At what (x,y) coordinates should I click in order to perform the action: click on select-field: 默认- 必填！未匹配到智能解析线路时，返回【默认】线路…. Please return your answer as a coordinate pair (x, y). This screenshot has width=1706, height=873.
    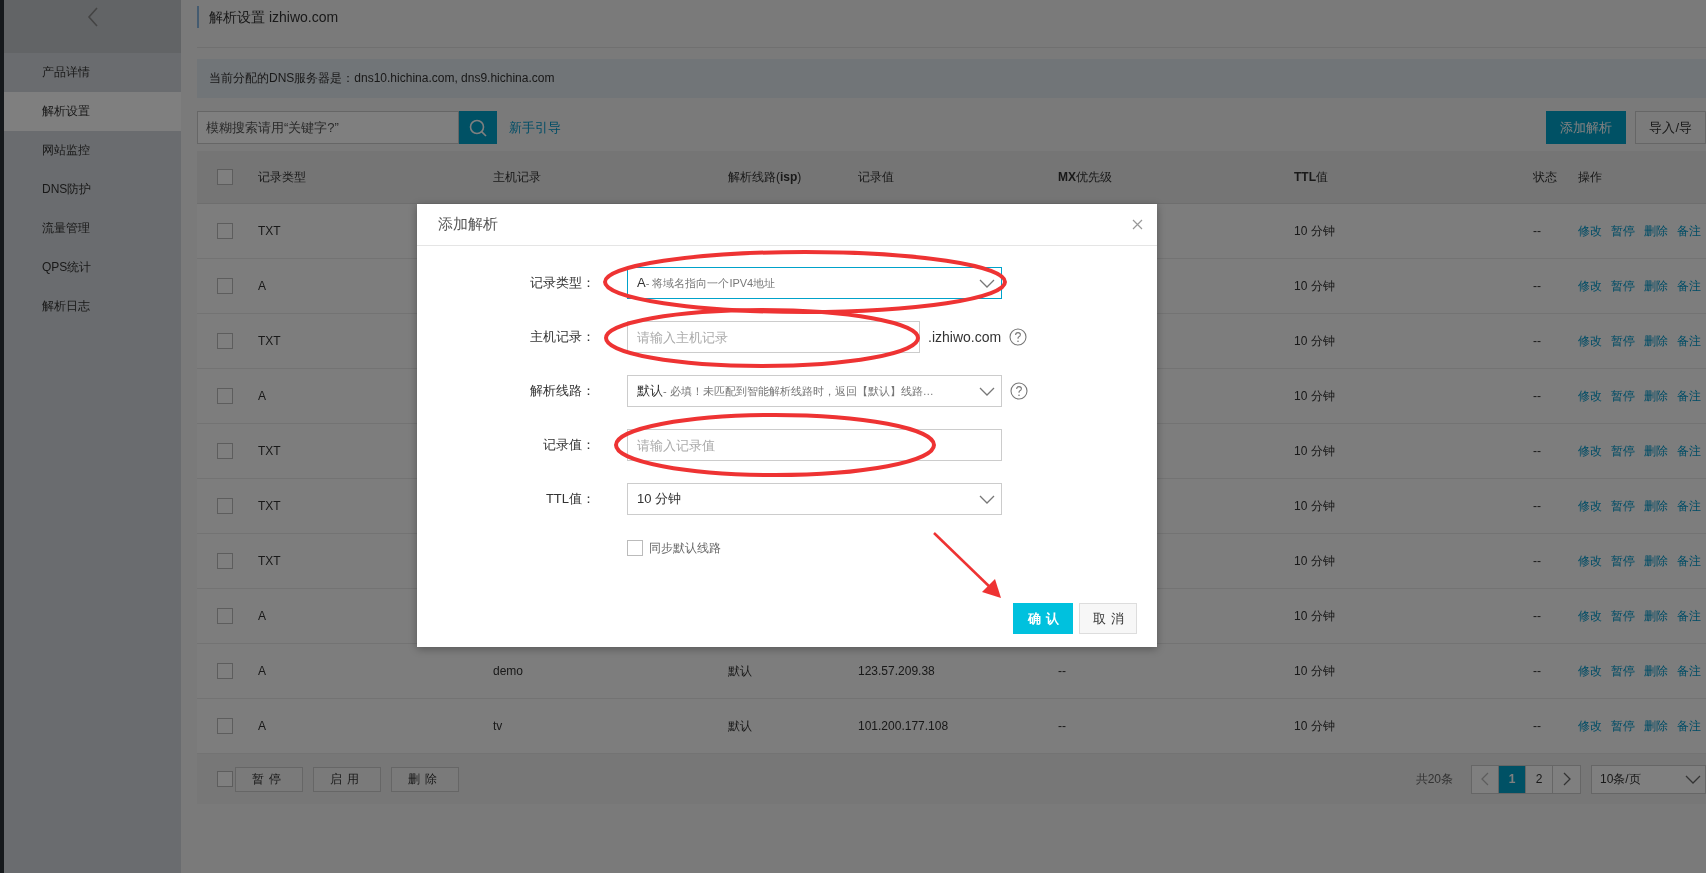
    Looking at the image, I should click on (814, 391).